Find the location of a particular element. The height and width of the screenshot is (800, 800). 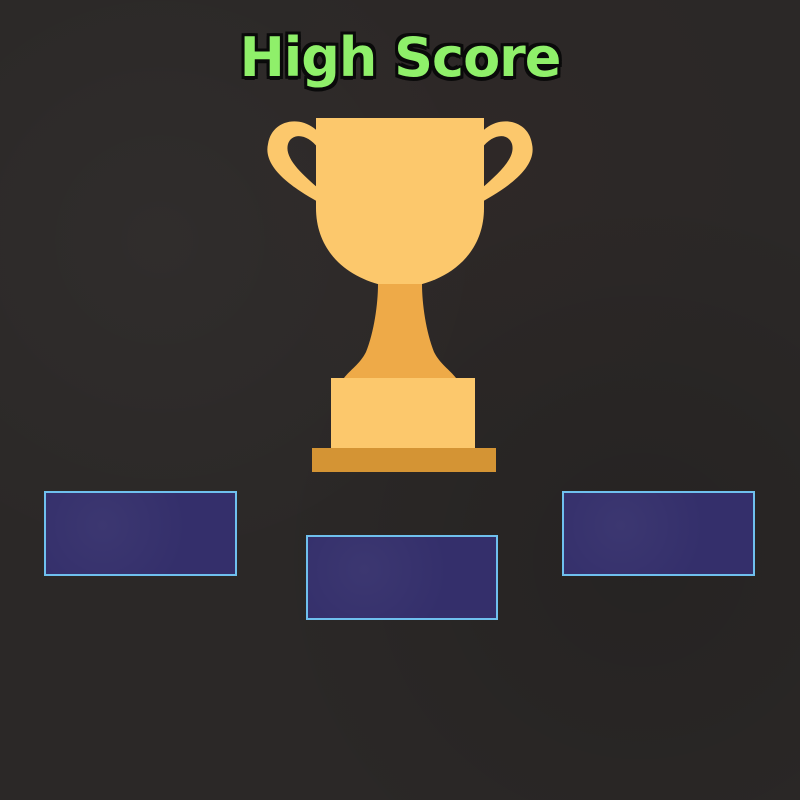

score-slot-center is located at coordinates (402, 577).